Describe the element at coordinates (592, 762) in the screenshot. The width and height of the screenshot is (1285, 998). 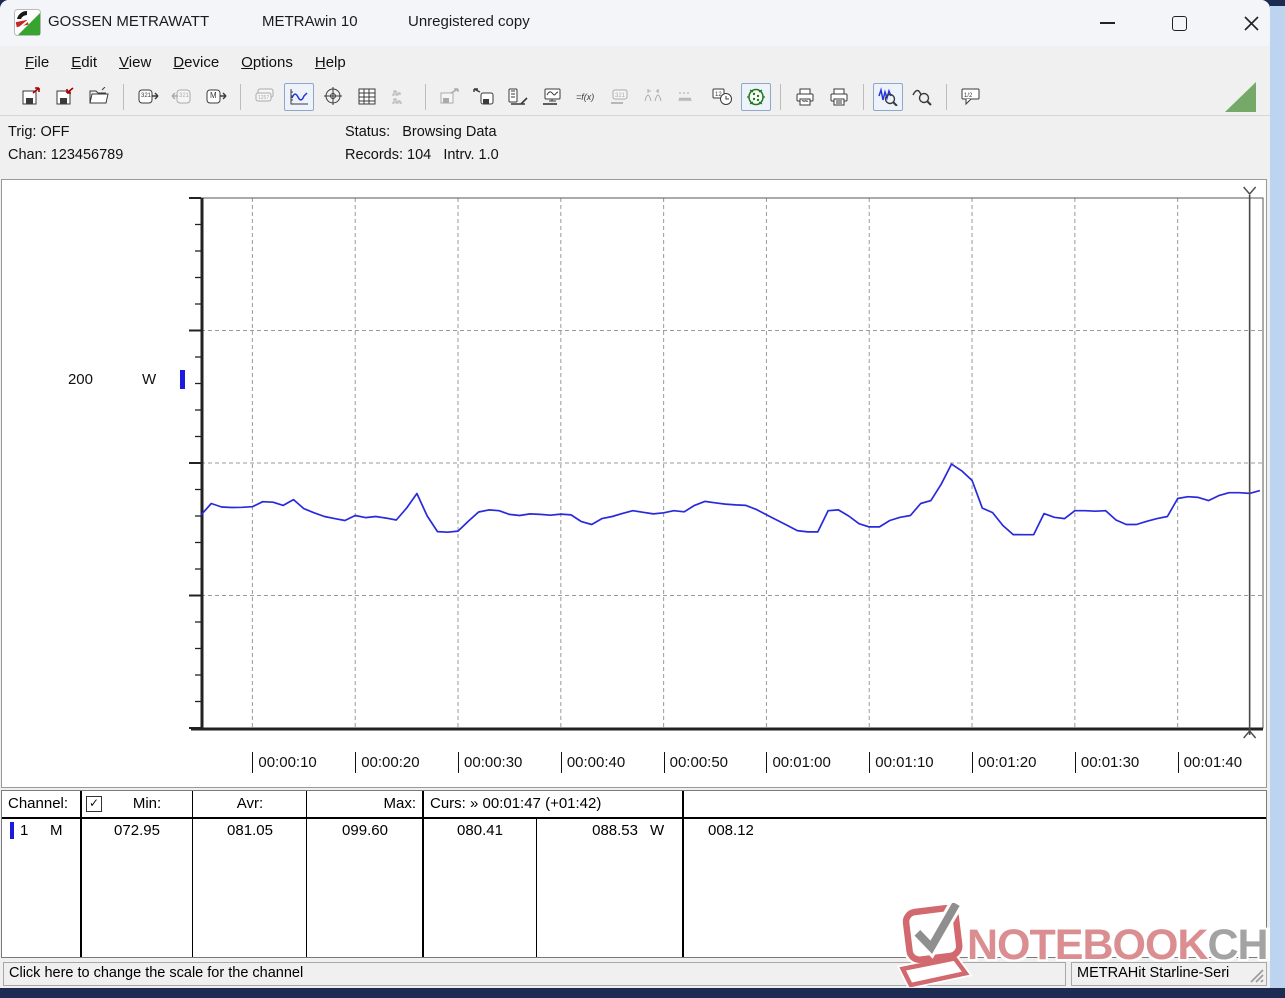
I see `x-tick-label: 00:00:40` at that location.